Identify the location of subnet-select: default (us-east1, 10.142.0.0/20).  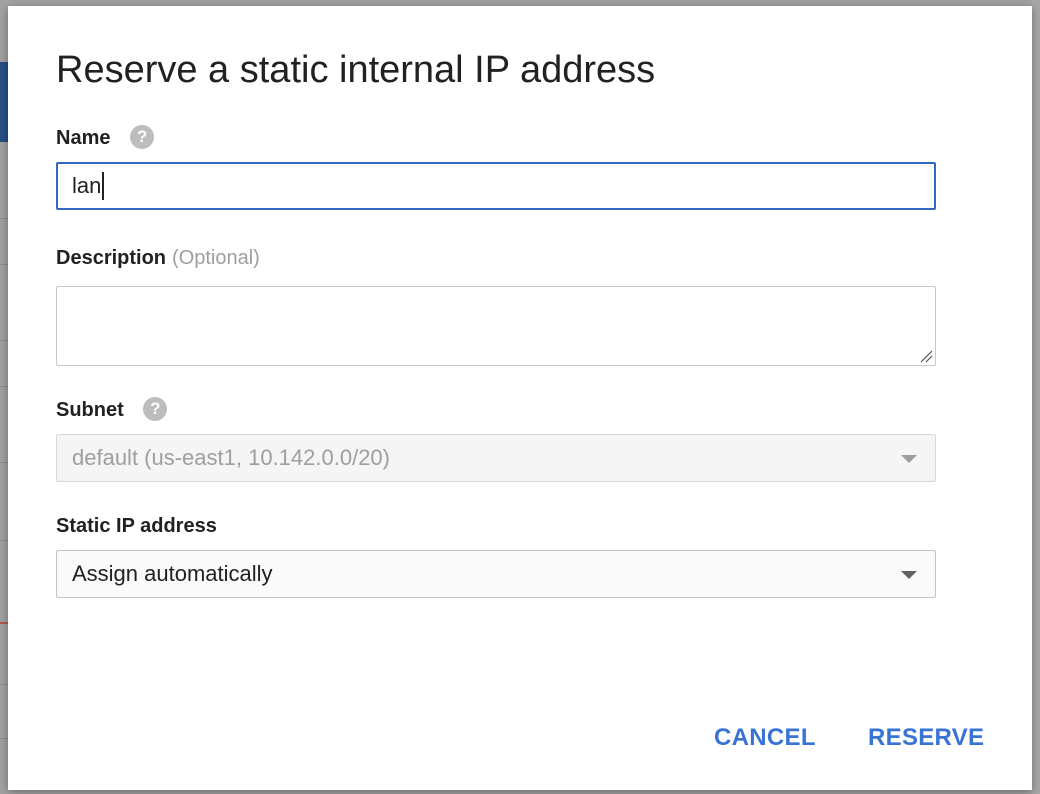
(496, 458).